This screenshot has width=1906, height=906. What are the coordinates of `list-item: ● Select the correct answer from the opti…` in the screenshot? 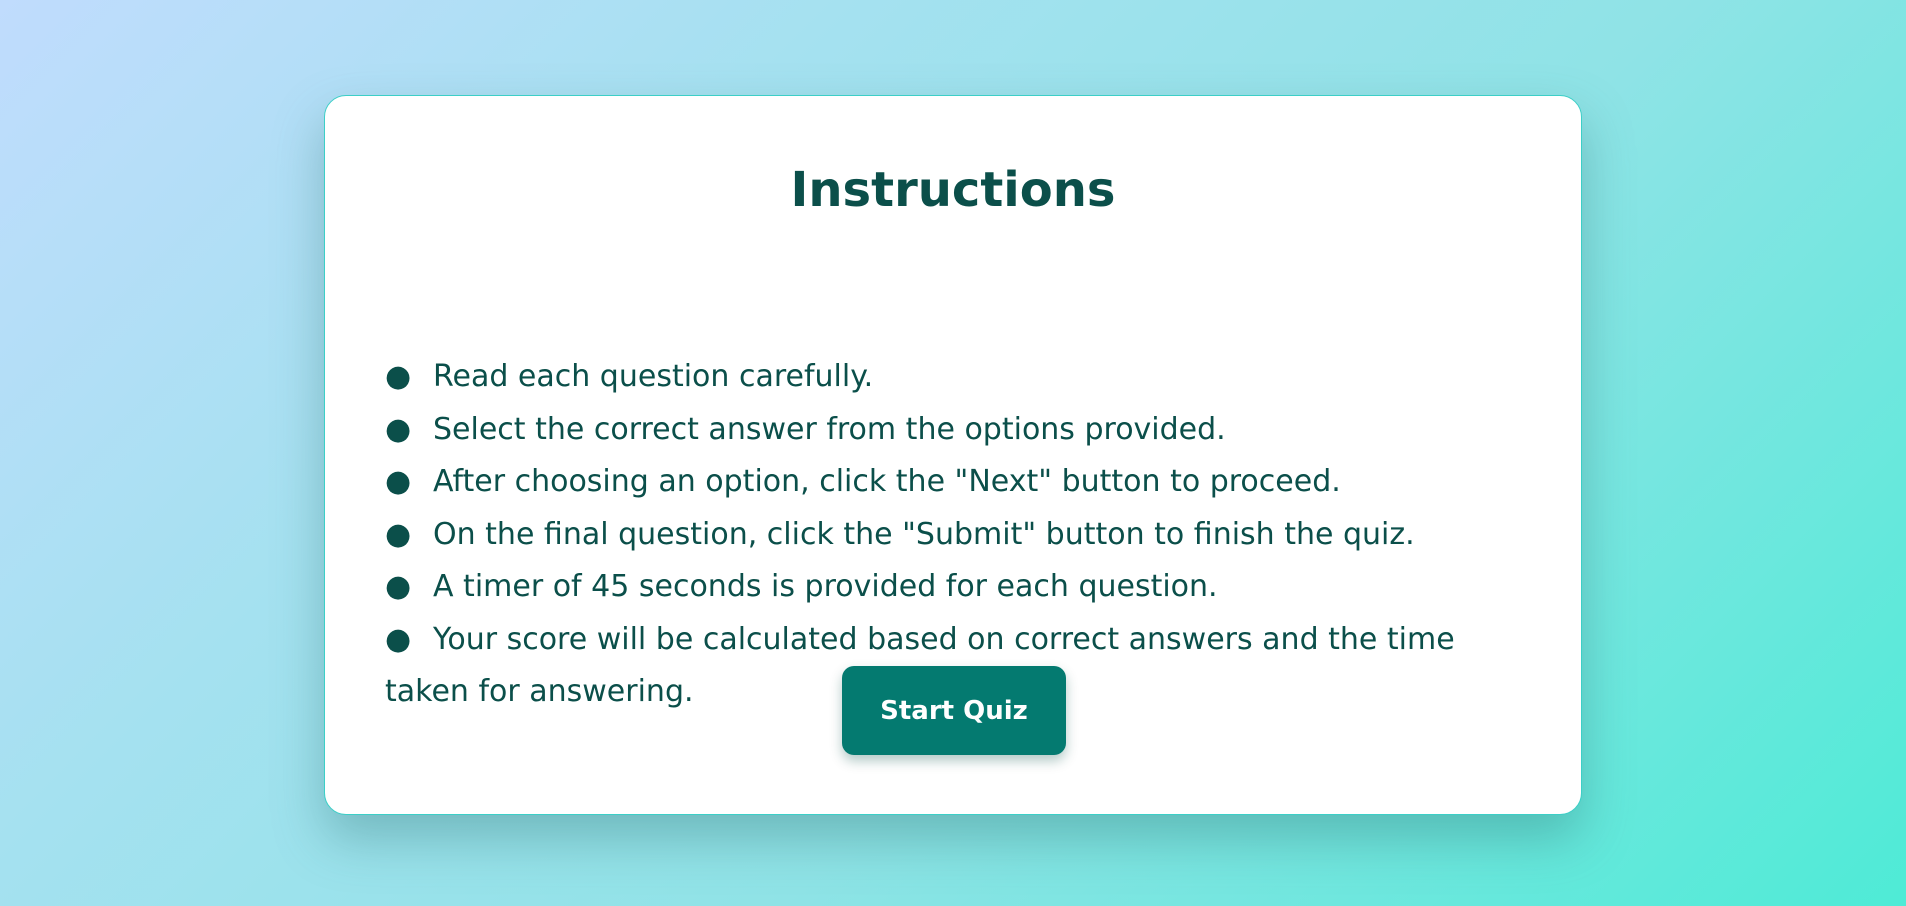 It's located at (935, 430).